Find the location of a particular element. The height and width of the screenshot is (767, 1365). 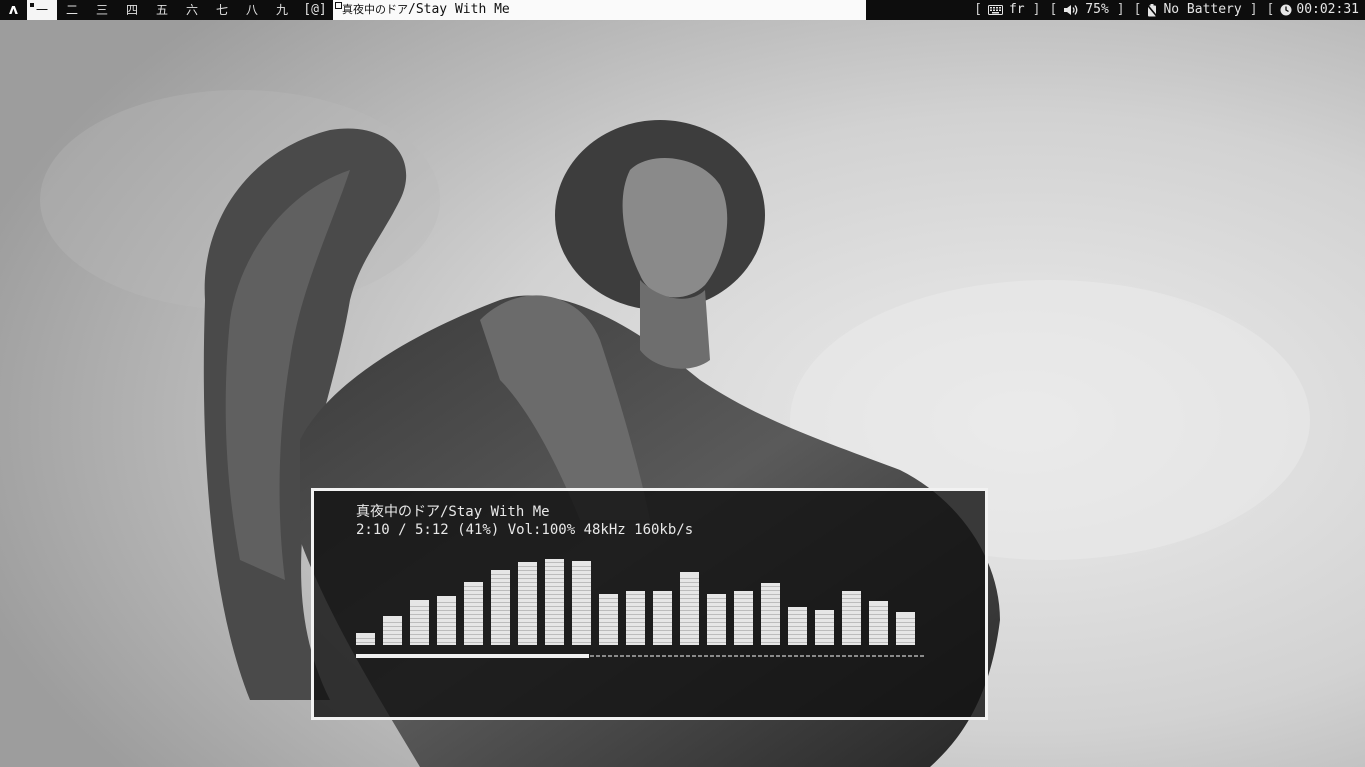

progress-fill is located at coordinates (472, 656).